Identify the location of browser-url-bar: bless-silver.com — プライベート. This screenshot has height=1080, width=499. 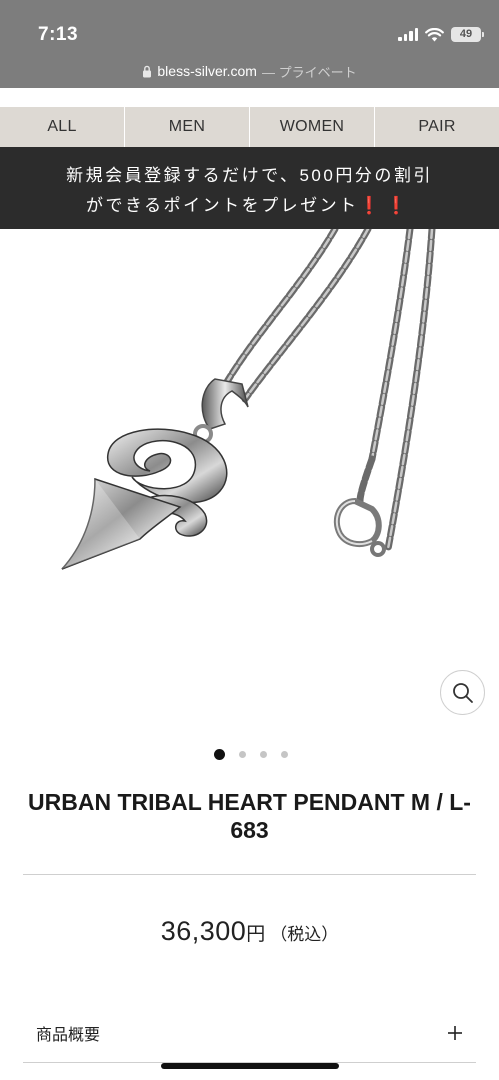
(249, 71).